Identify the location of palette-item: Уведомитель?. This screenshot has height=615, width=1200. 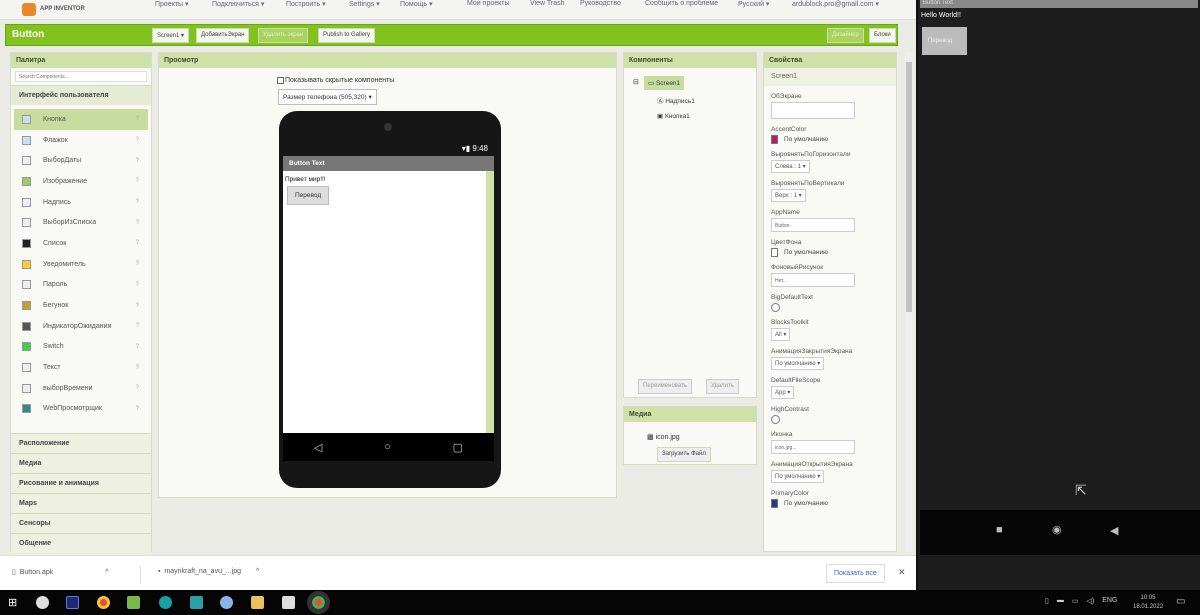
(81, 264).